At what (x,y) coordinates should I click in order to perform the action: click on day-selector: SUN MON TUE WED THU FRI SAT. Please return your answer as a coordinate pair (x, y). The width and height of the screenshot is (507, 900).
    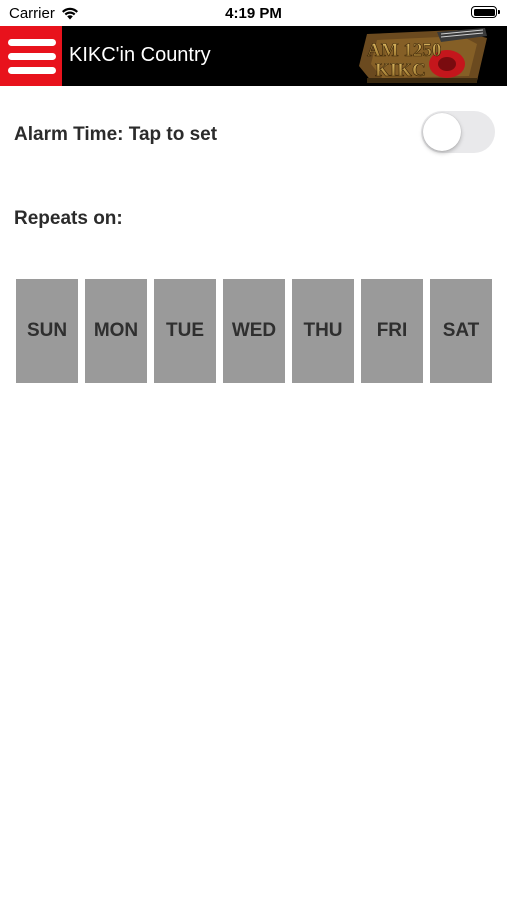
    Looking at the image, I should click on (254, 331).